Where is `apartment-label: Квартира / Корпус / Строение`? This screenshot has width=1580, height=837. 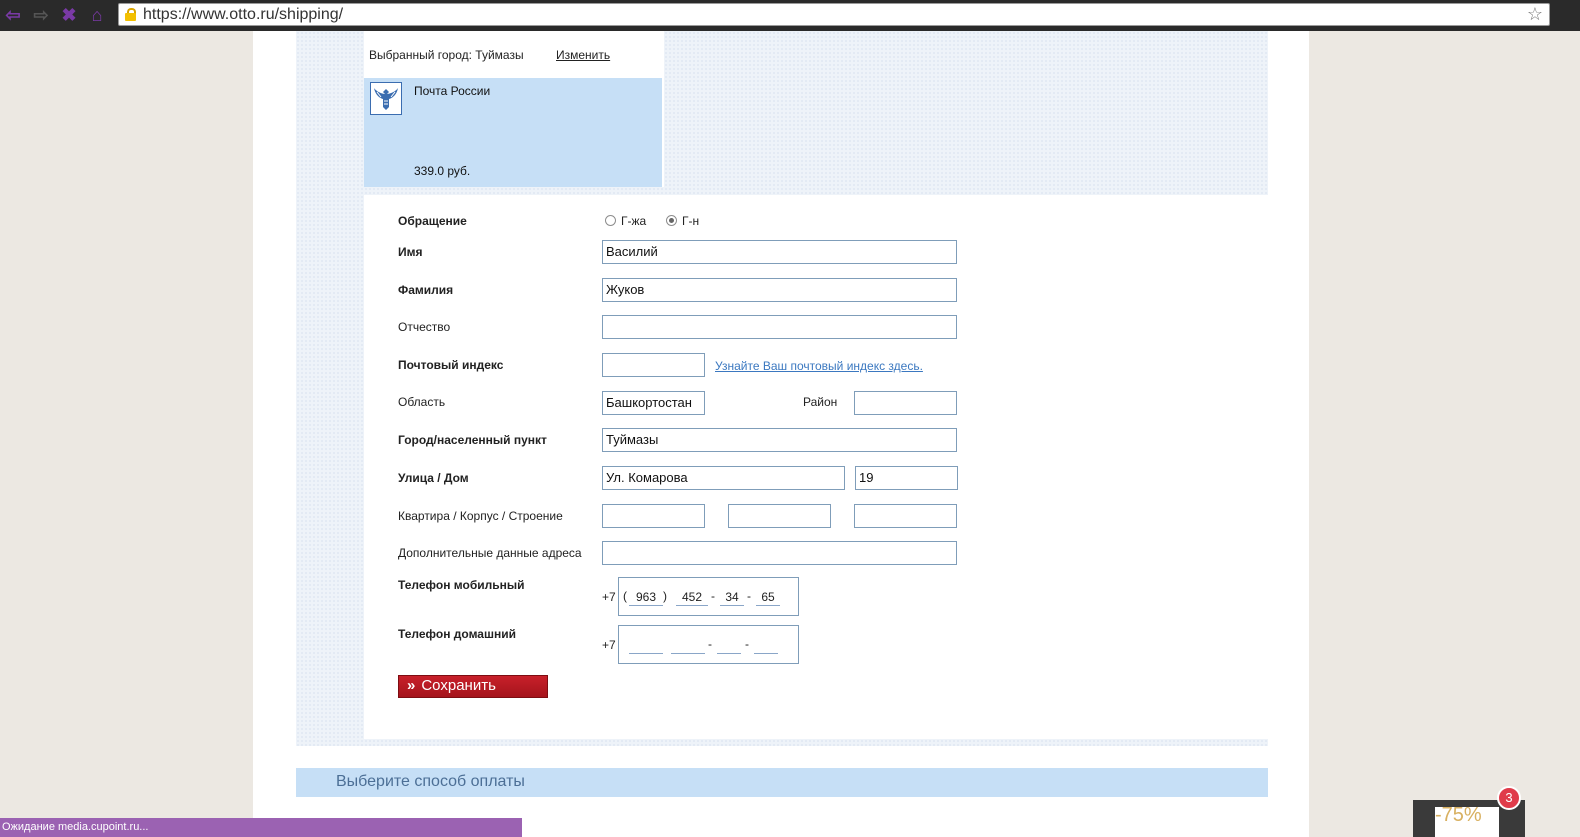 apartment-label: Квартира / Корпус / Строение is located at coordinates (480, 516).